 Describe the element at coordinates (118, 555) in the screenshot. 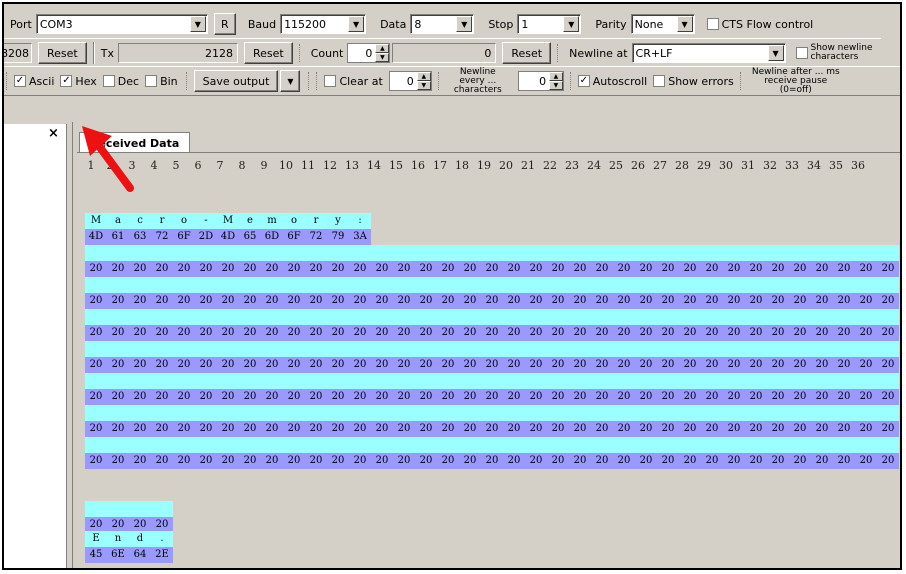

I see `hex-cell: 6E` at that location.